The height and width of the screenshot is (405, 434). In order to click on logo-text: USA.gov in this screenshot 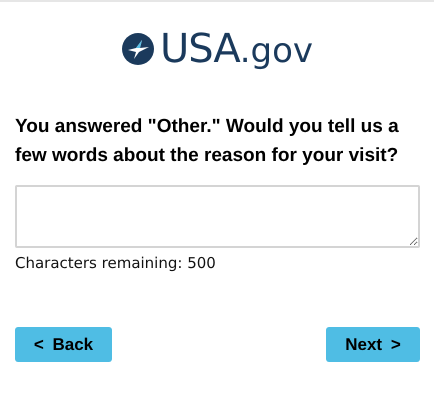, I will do `click(237, 49)`.